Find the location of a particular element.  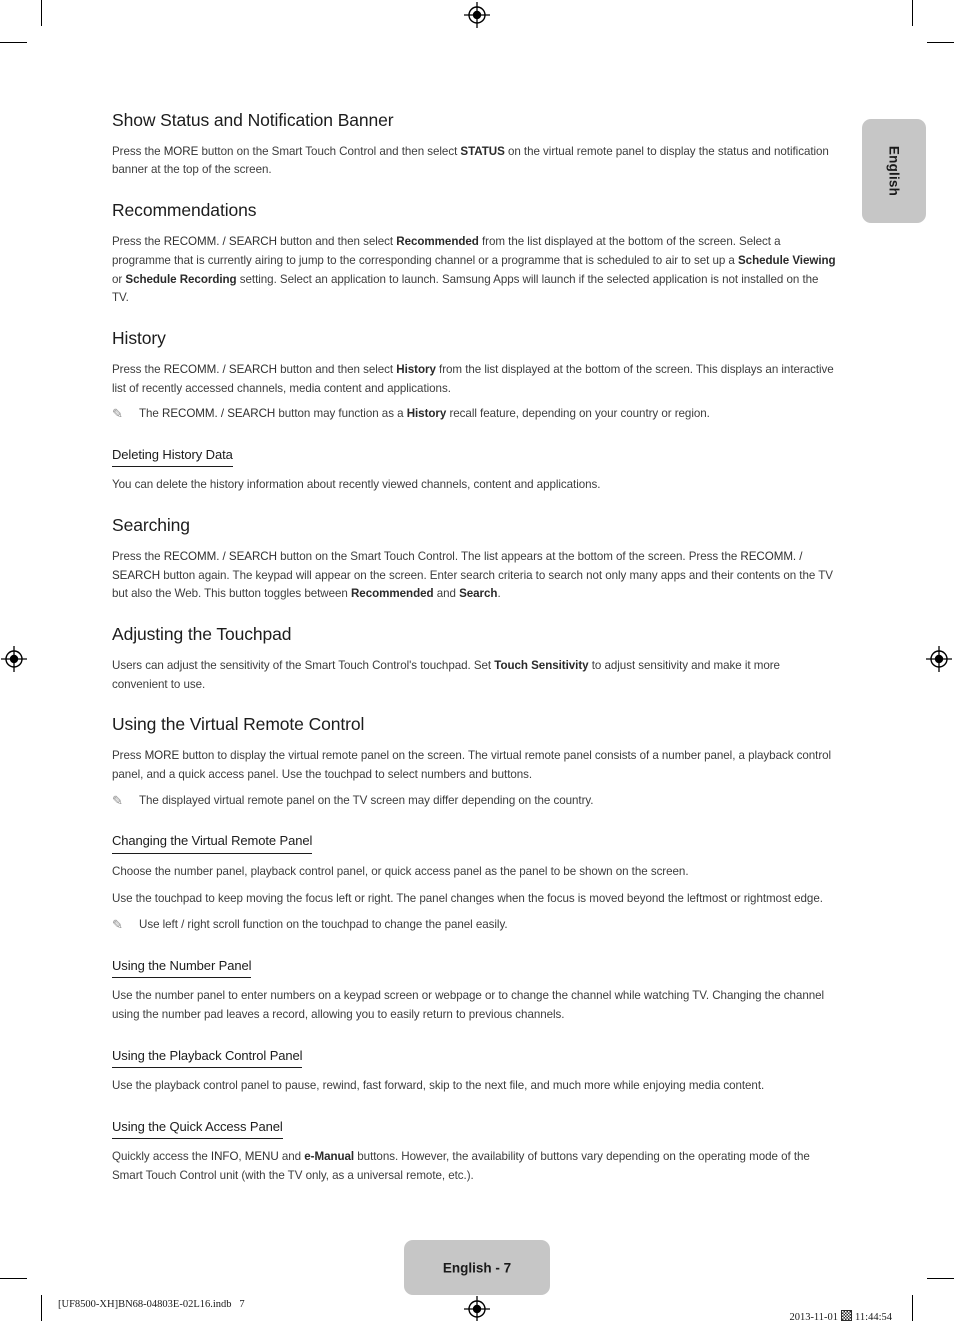

language-side-tab-label: English is located at coordinates (894, 171).